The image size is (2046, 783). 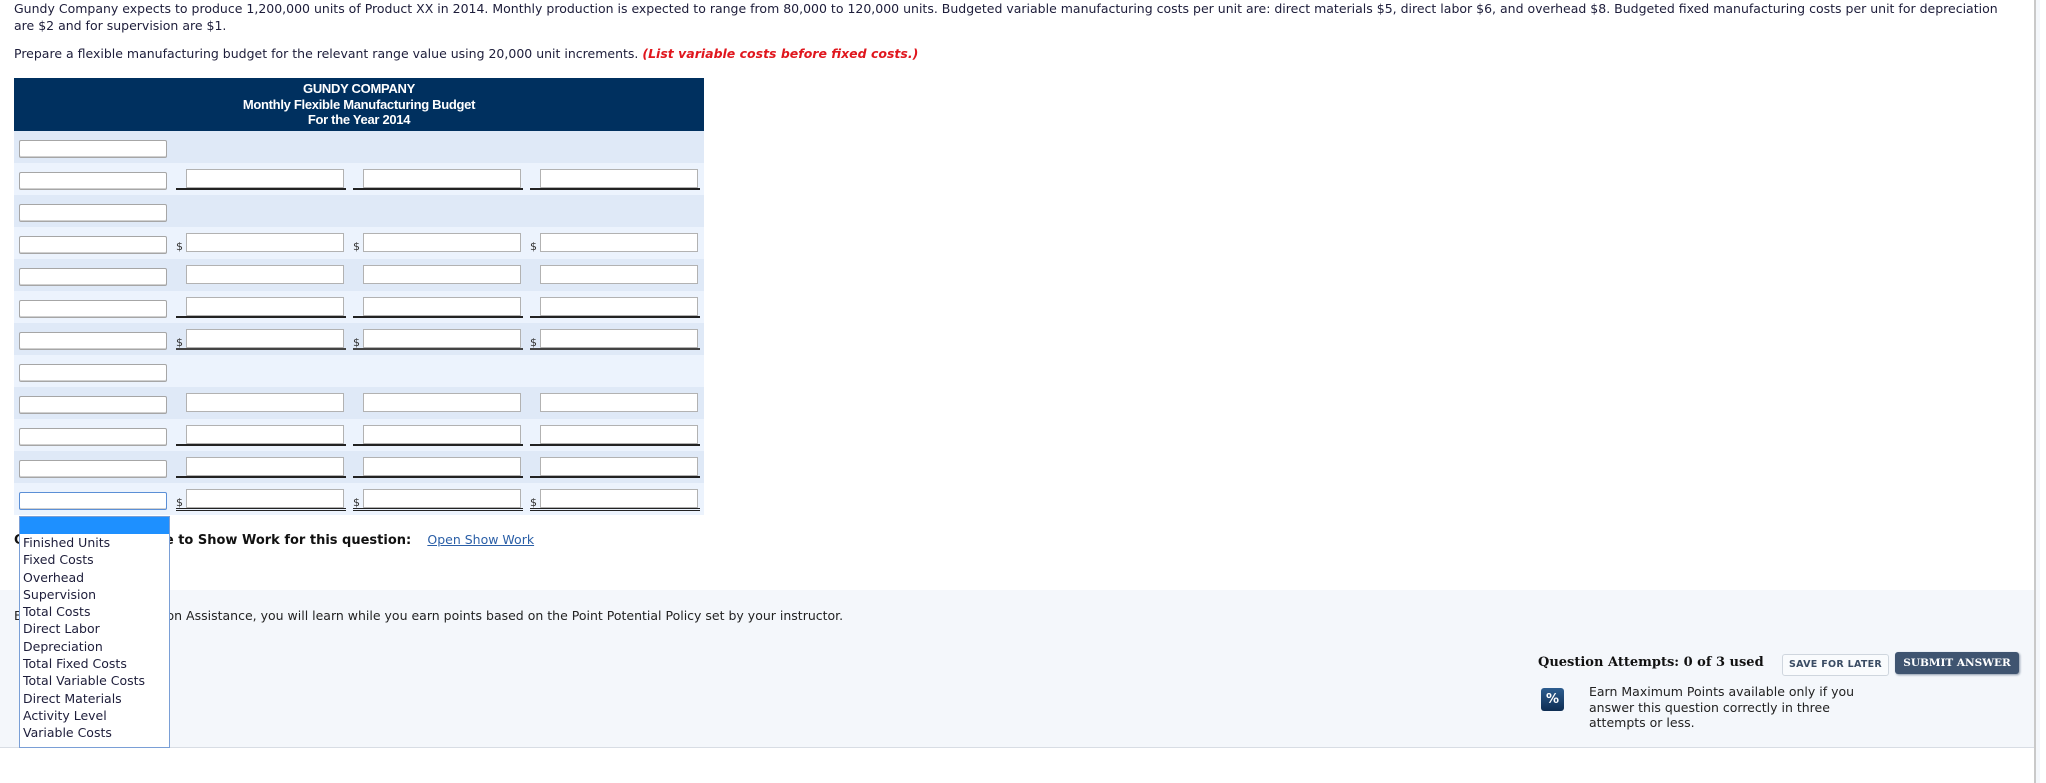 What do you see at coordinates (94, 732) in the screenshot?
I see `dropdown-option: Variable Costs` at bounding box center [94, 732].